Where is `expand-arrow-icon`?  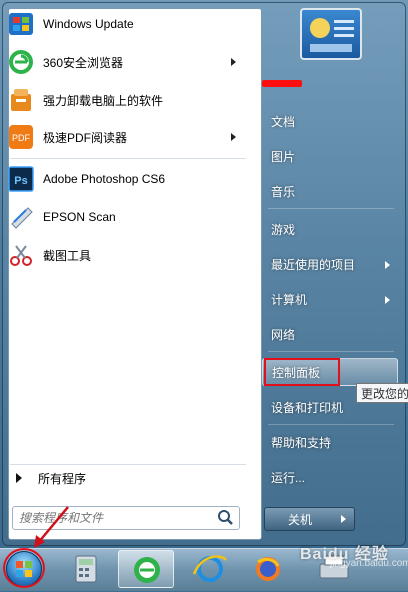
expand-arrow-icon is located at coordinates (19, 478).